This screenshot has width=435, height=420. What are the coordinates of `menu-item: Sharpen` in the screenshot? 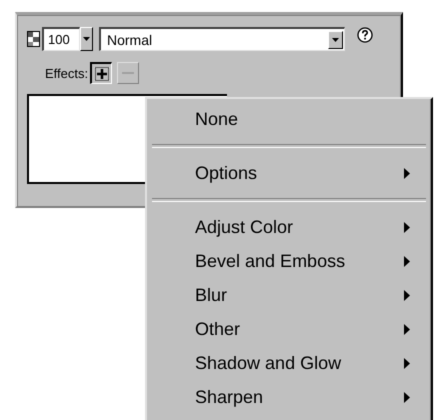 It's located at (289, 397).